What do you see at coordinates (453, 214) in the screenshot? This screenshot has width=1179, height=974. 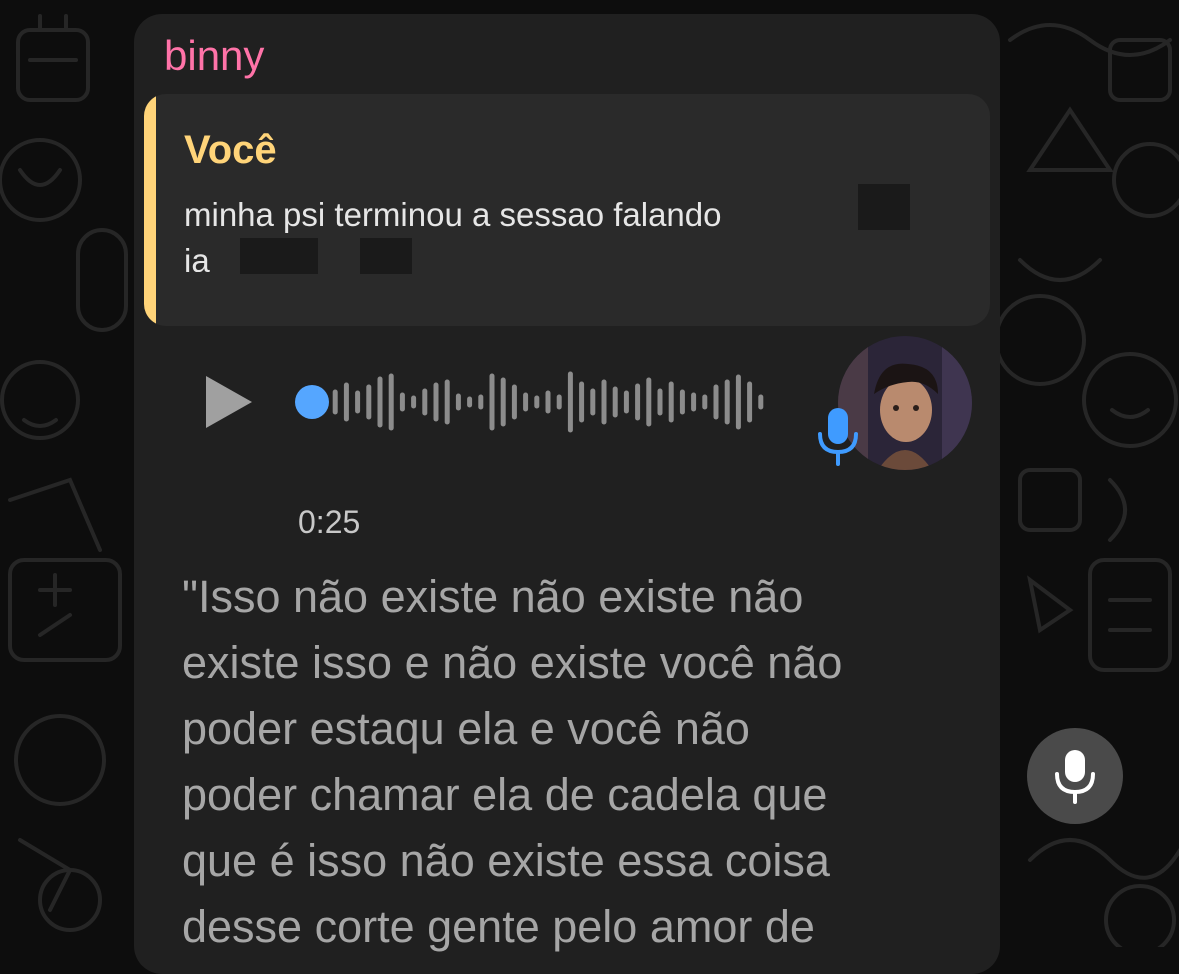 I see `quoted-text-line1: minha psi terminou a sessao falando` at bounding box center [453, 214].